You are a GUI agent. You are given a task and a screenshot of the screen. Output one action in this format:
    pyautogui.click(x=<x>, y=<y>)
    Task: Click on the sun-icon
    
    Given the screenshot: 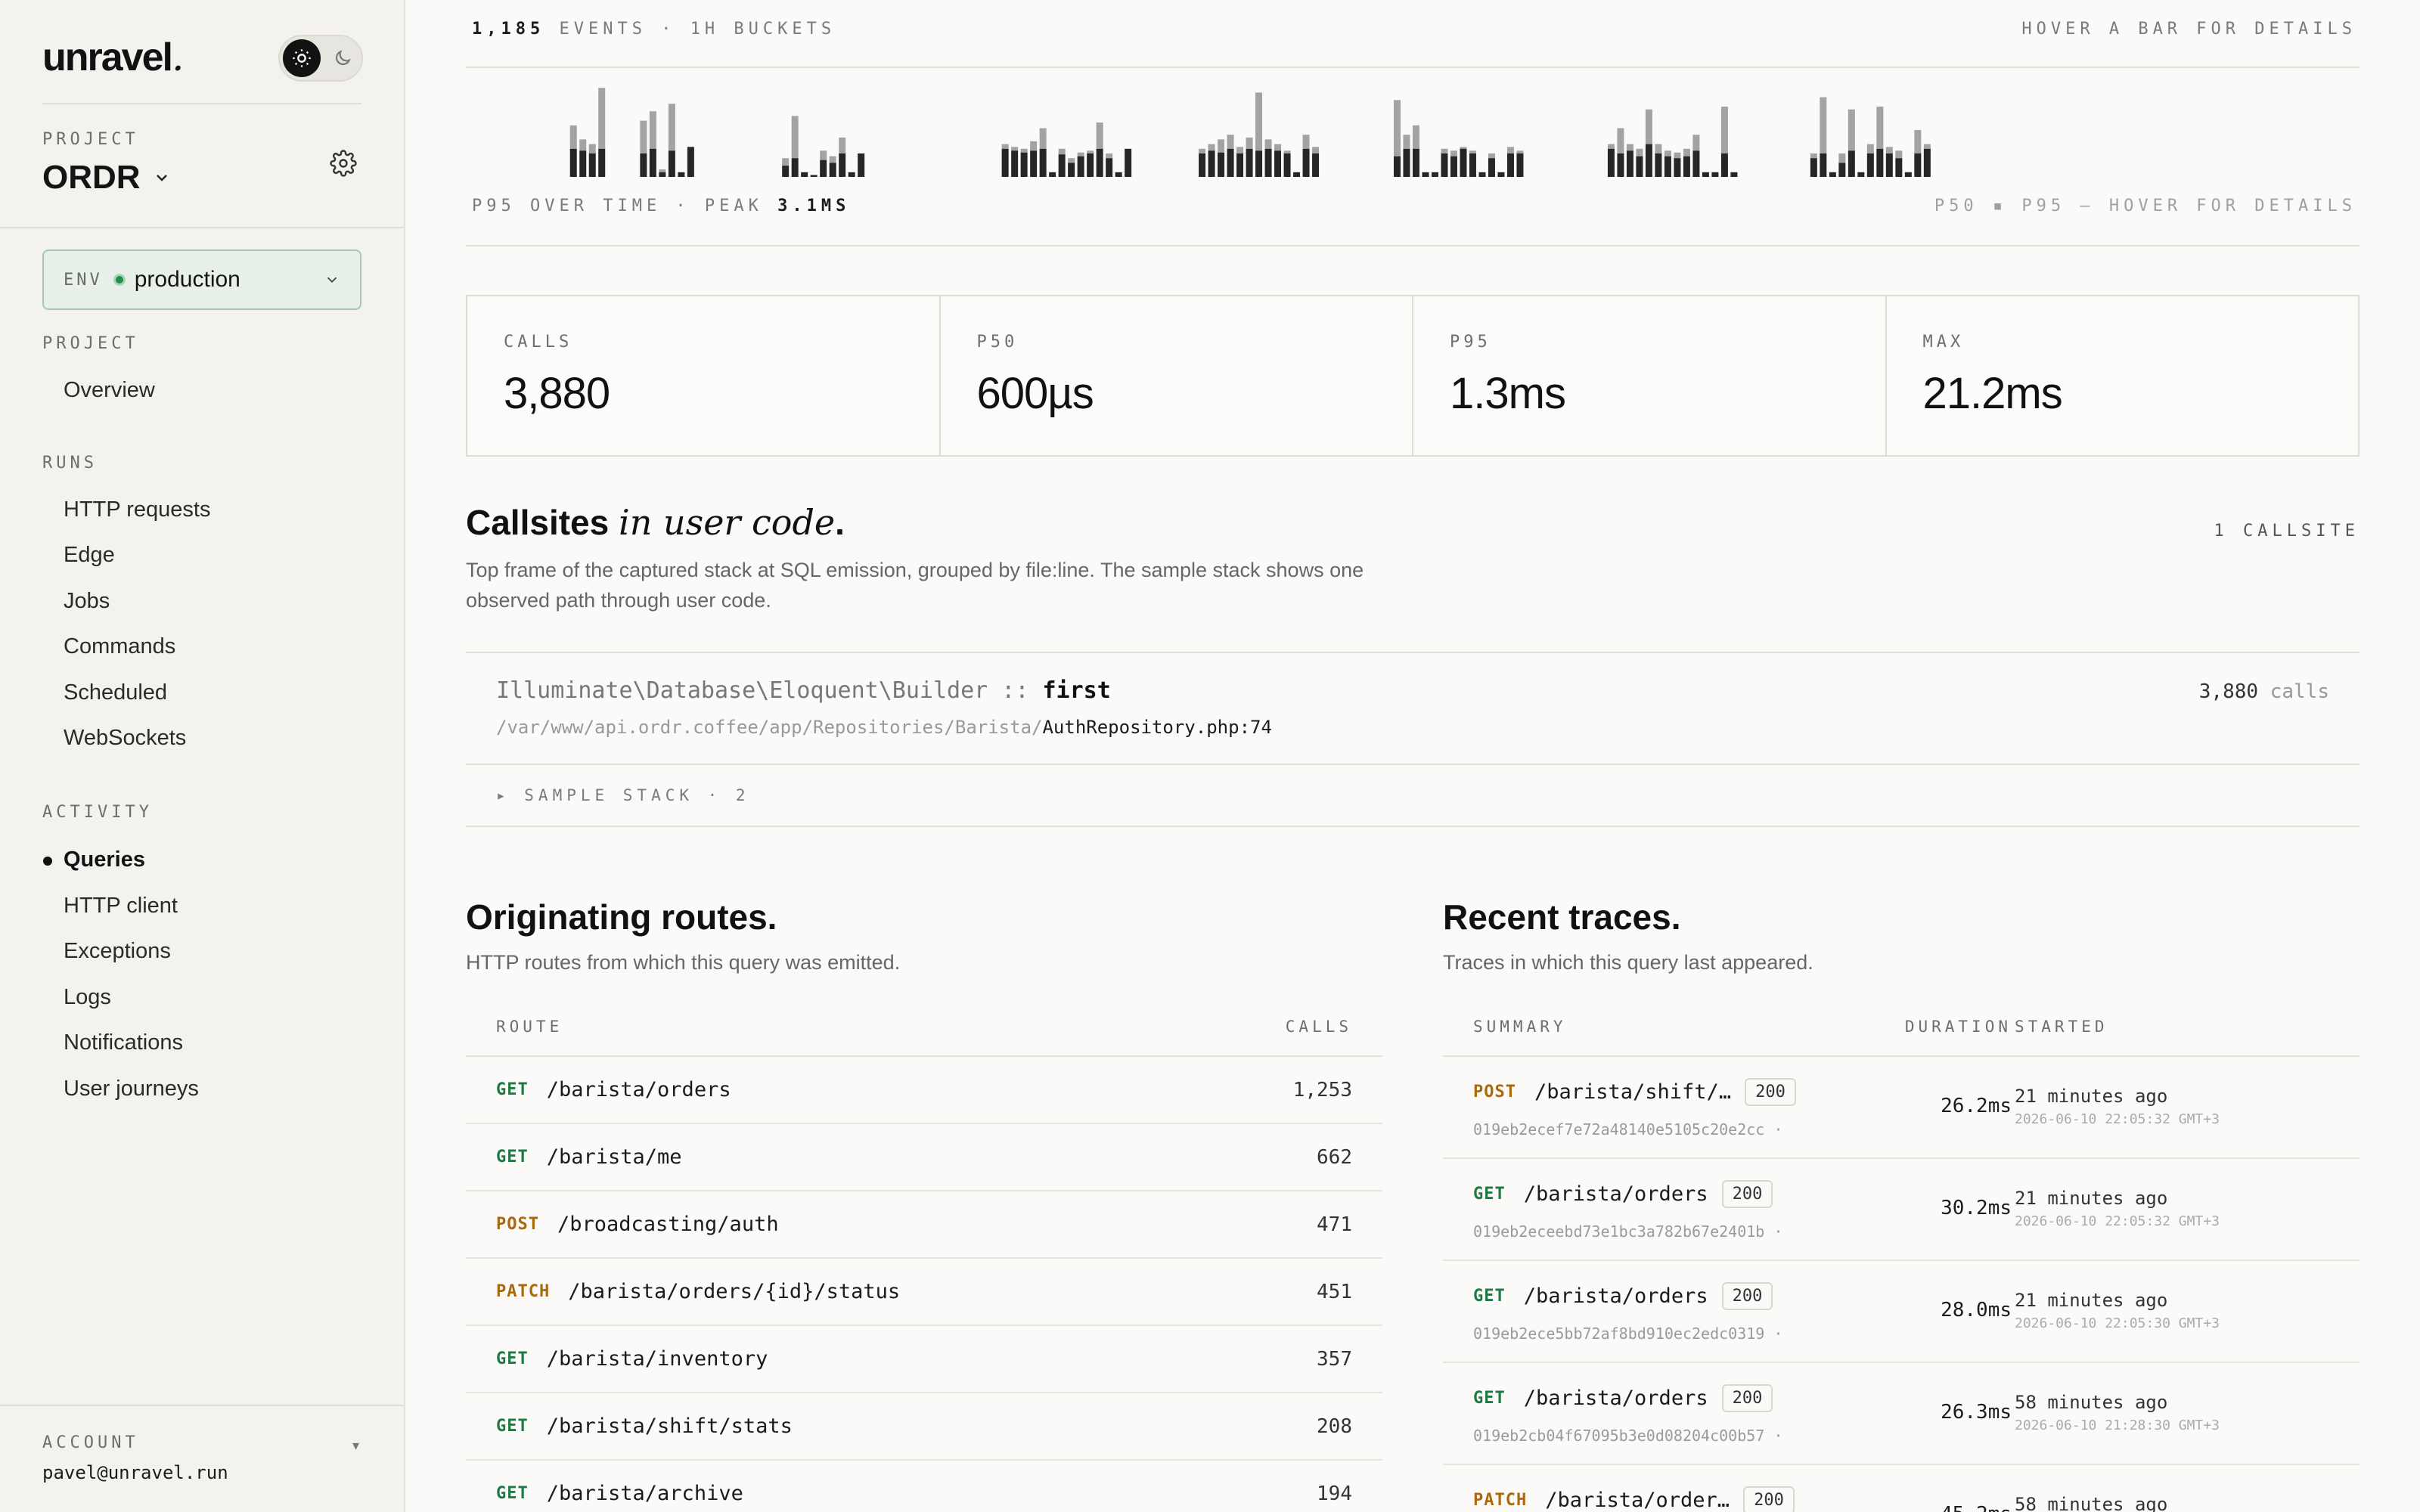 What is the action you would take?
    pyautogui.click(x=302, y=58)
    